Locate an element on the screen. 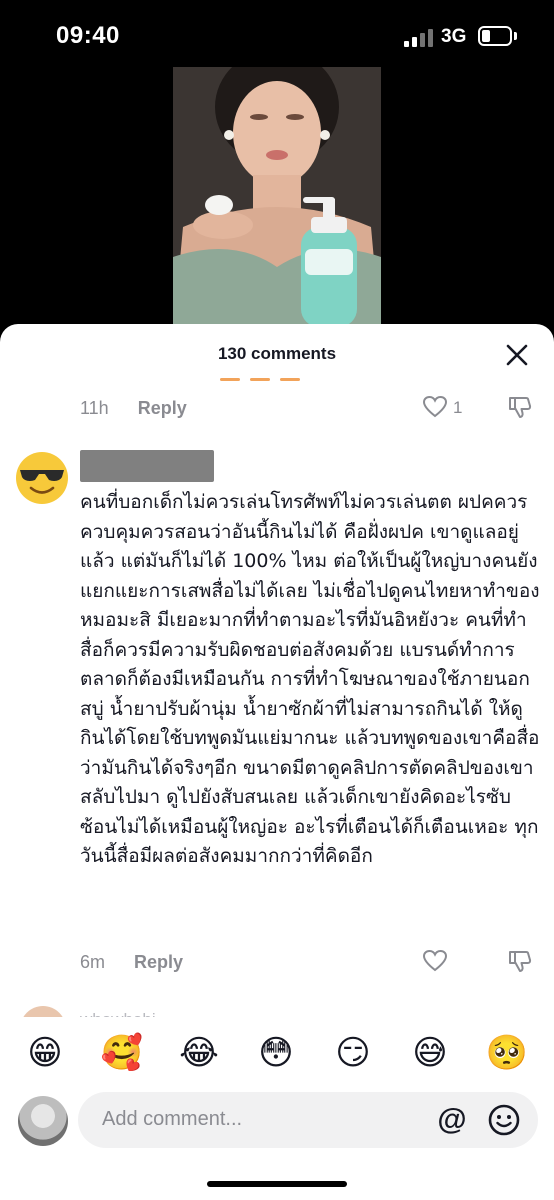 This screenshot has height=1200, width=554. mention-button: @ is located at coordinates (452, 1120).